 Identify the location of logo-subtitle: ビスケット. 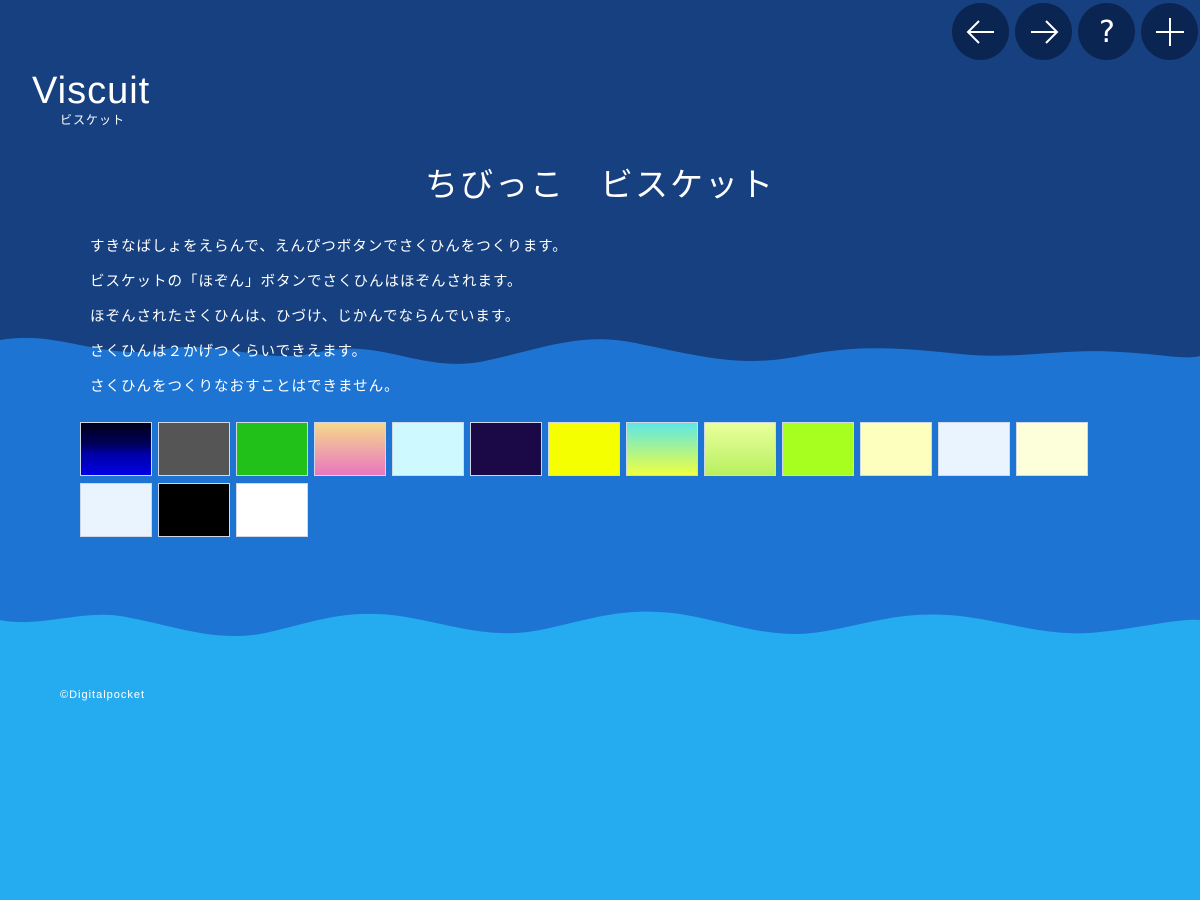
(93, 120).